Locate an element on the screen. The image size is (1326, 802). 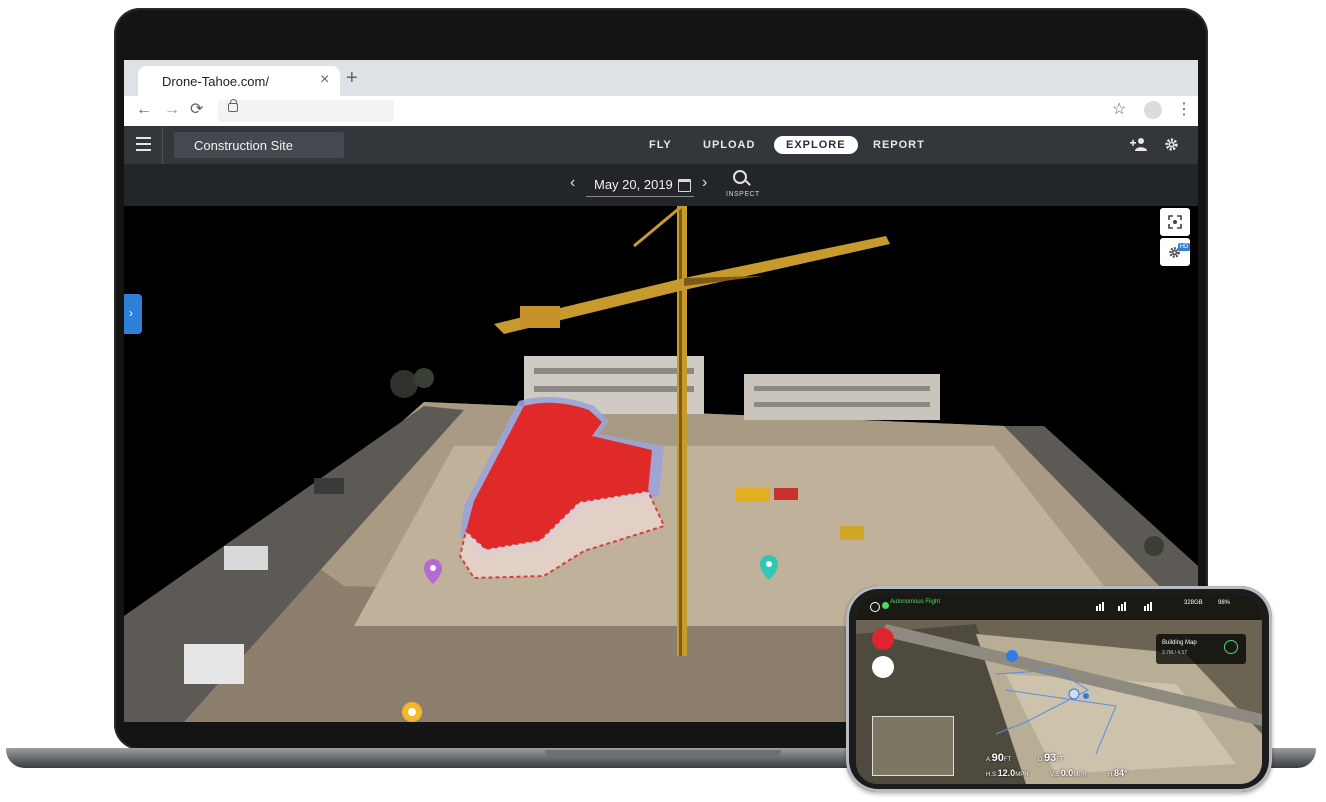
gear-icon is located at coordinates (1171, 144).